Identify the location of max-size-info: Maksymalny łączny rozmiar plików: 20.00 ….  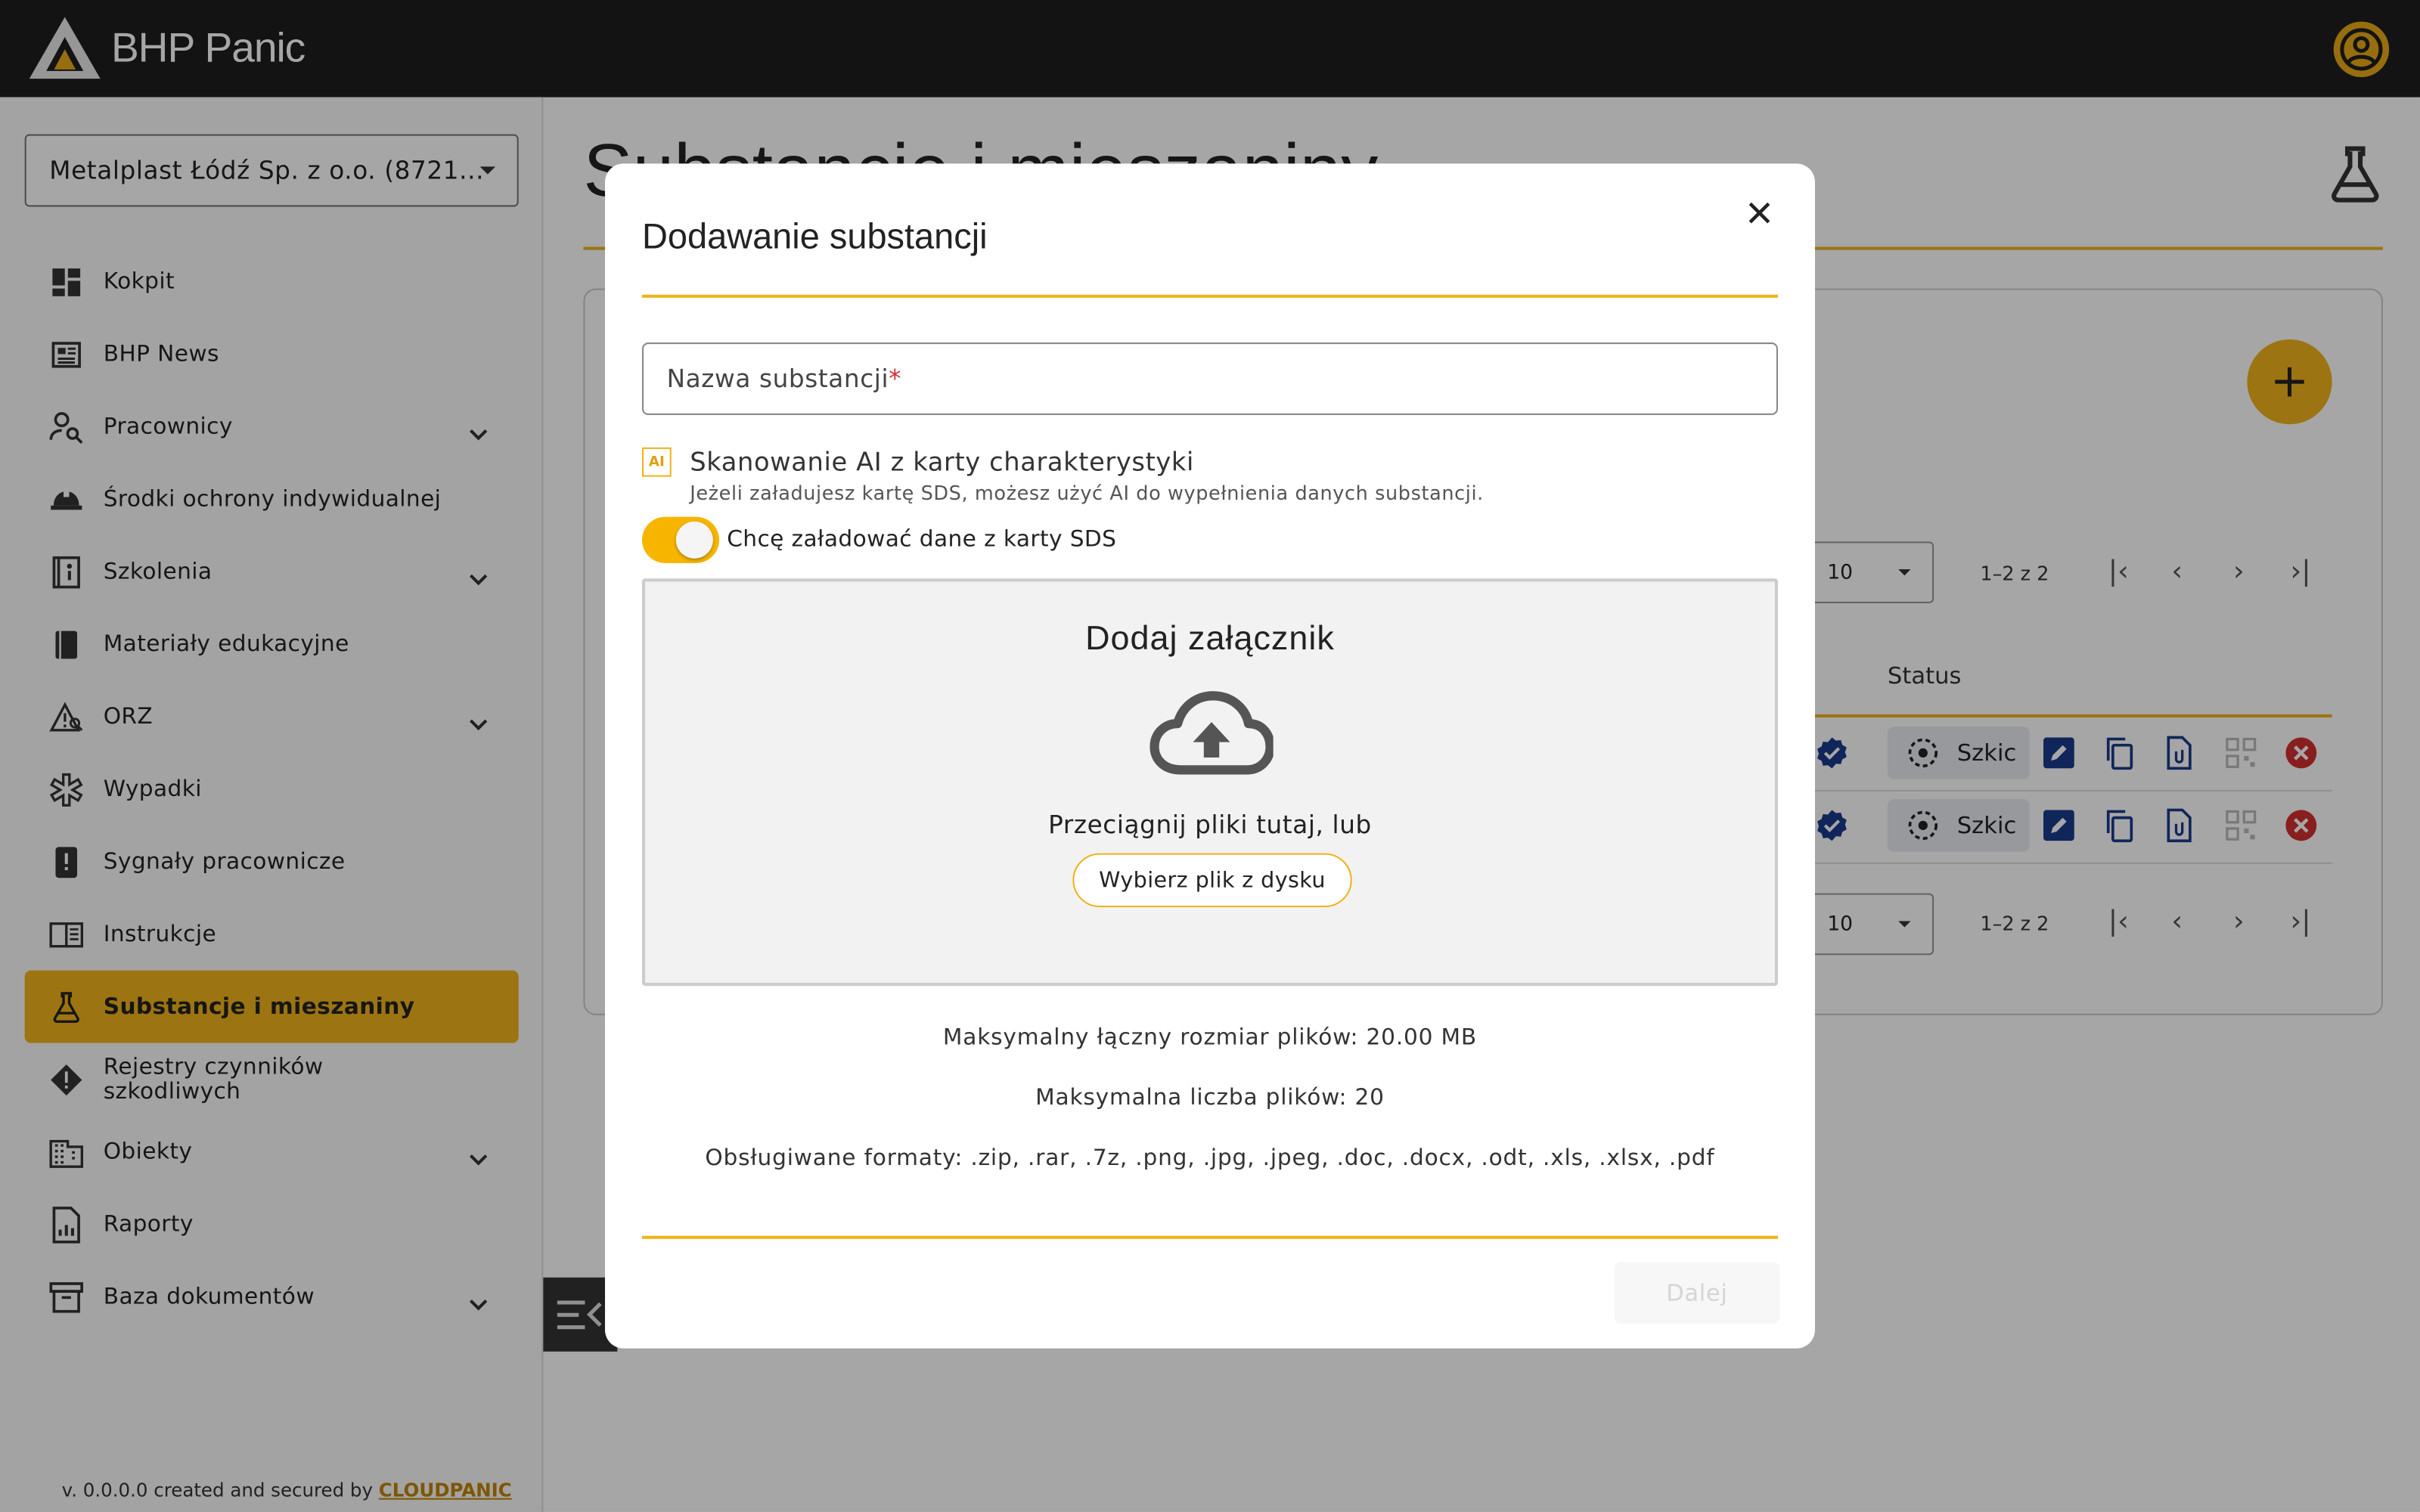
(1210, 1039).